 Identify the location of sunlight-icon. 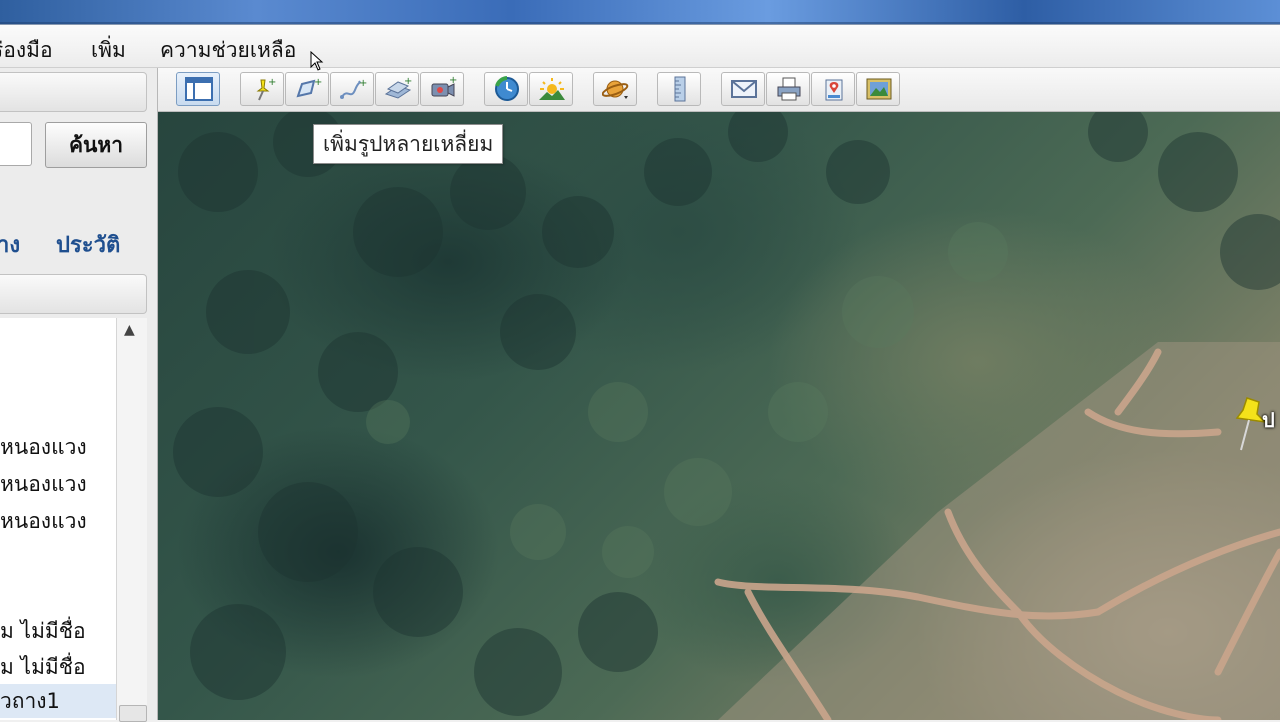
(552, 89).